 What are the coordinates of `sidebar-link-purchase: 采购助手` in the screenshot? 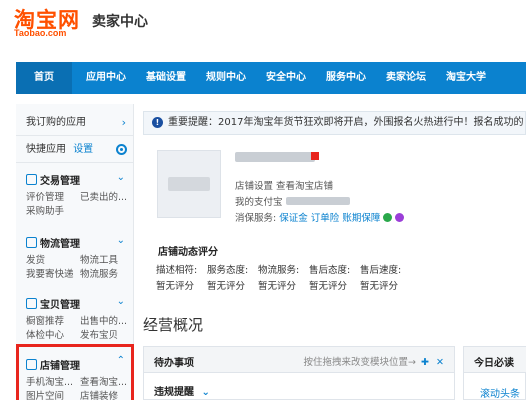 It's located at (45, 210).